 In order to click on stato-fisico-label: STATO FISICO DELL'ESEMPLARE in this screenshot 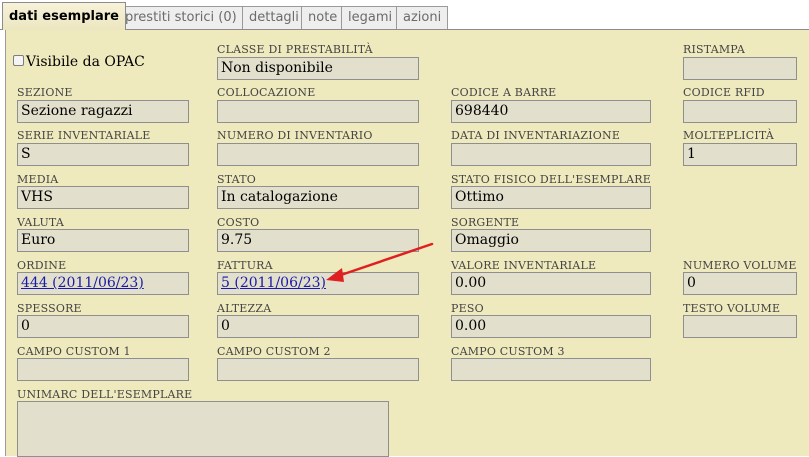, I will do `click(551, 179)`.